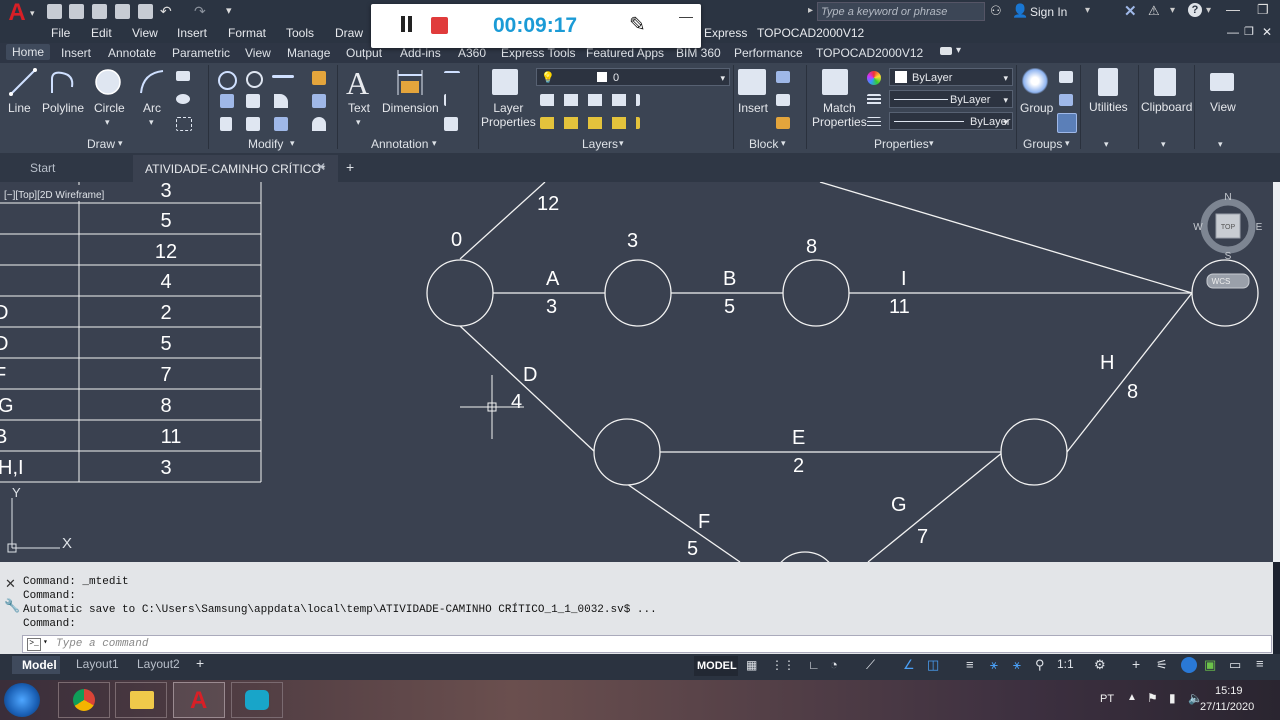 The height and width of the screenshot is (720, 1280). I want to click on annotation-scale-icon: ⚲, so click(1040, 665).